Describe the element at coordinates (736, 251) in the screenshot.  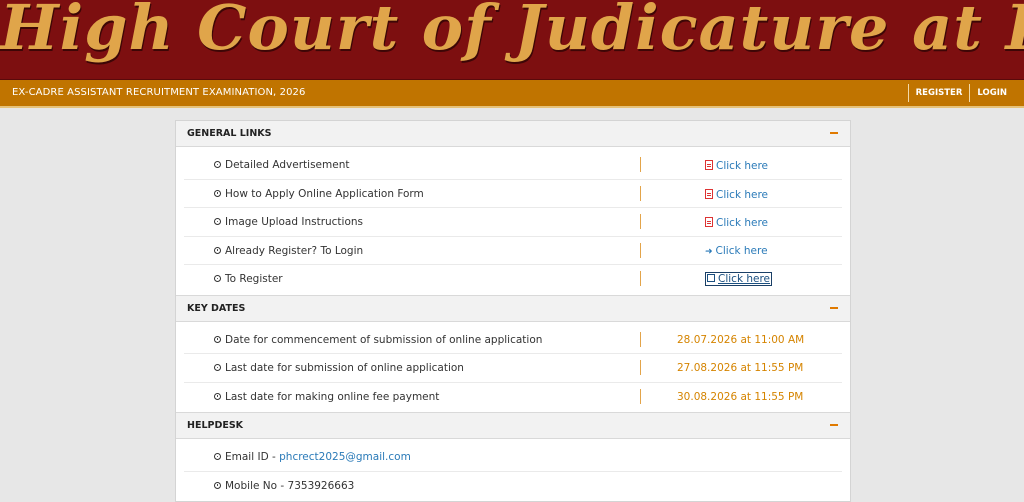
I see `login-click-link: ➜ Click here` at that location.